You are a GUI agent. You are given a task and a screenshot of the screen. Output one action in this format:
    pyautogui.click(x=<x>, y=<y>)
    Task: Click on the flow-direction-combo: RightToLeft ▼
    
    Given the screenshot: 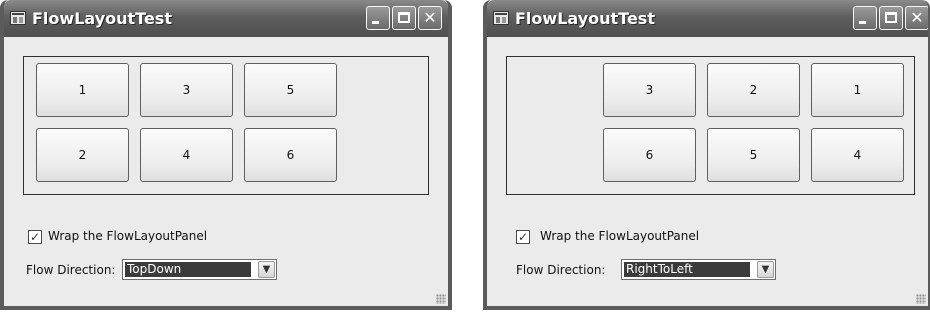 What is the action you would take?
    pyautogui.click(x=698, y=269)
    